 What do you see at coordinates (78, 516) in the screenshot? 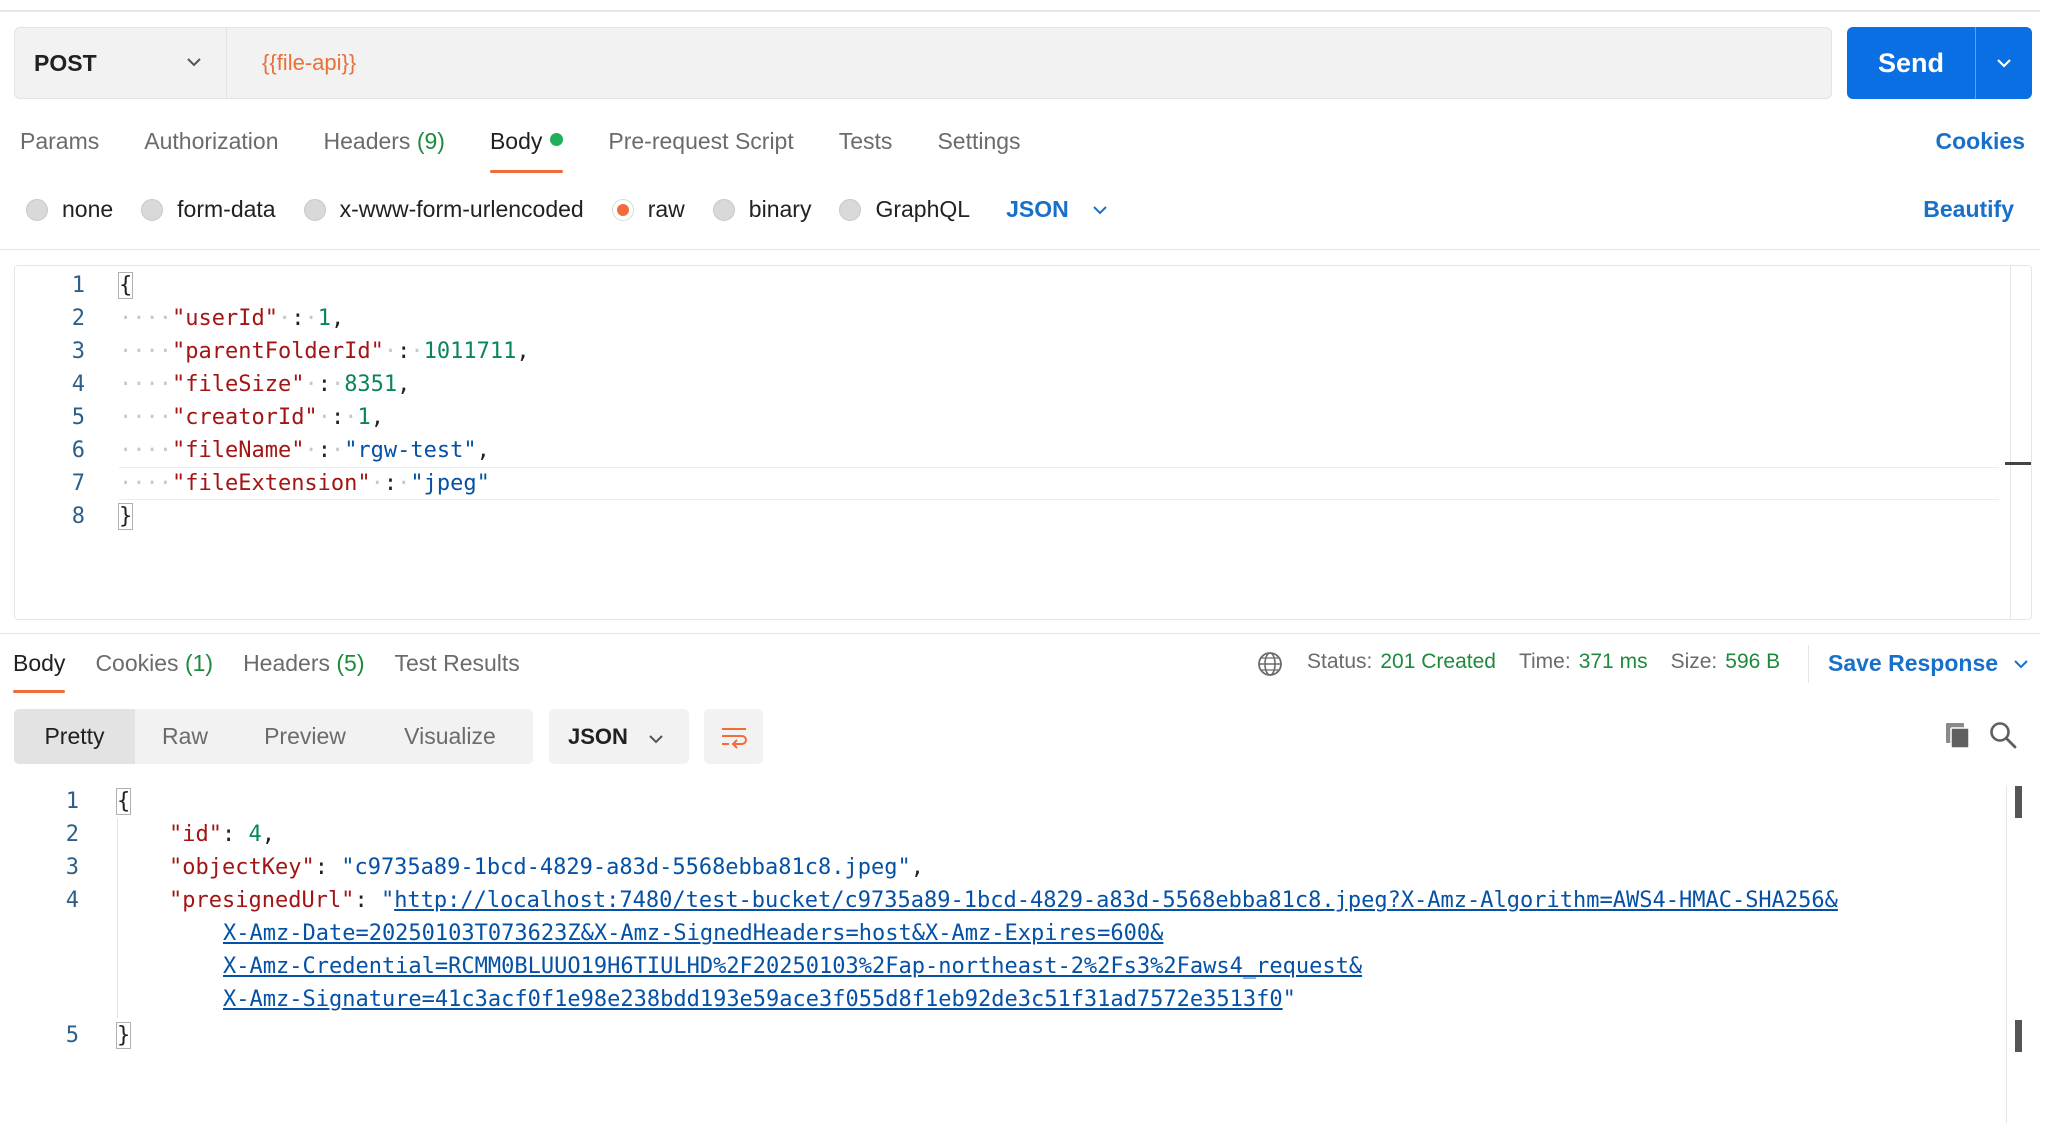
I see `line-number: 8` at bounding box center [78, 516].